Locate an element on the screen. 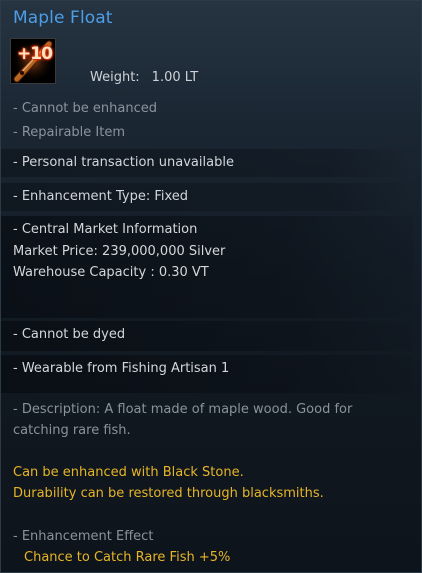 Image resolution: width=422 pixels, height=573 pixels. personal-transaction-text: - Personal transaction unavailable is located at coordinates (123, 162).